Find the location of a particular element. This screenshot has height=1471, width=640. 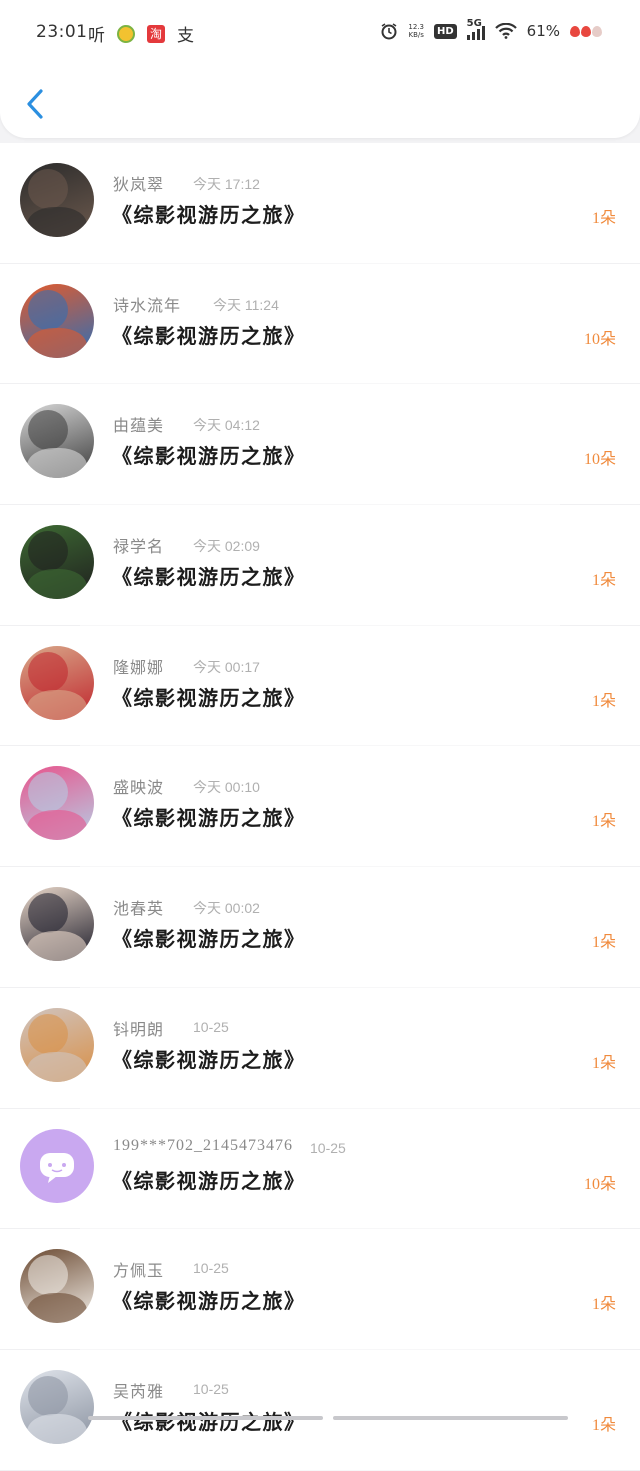

listen-glyph: 听 is located at coordinates (96, 36).